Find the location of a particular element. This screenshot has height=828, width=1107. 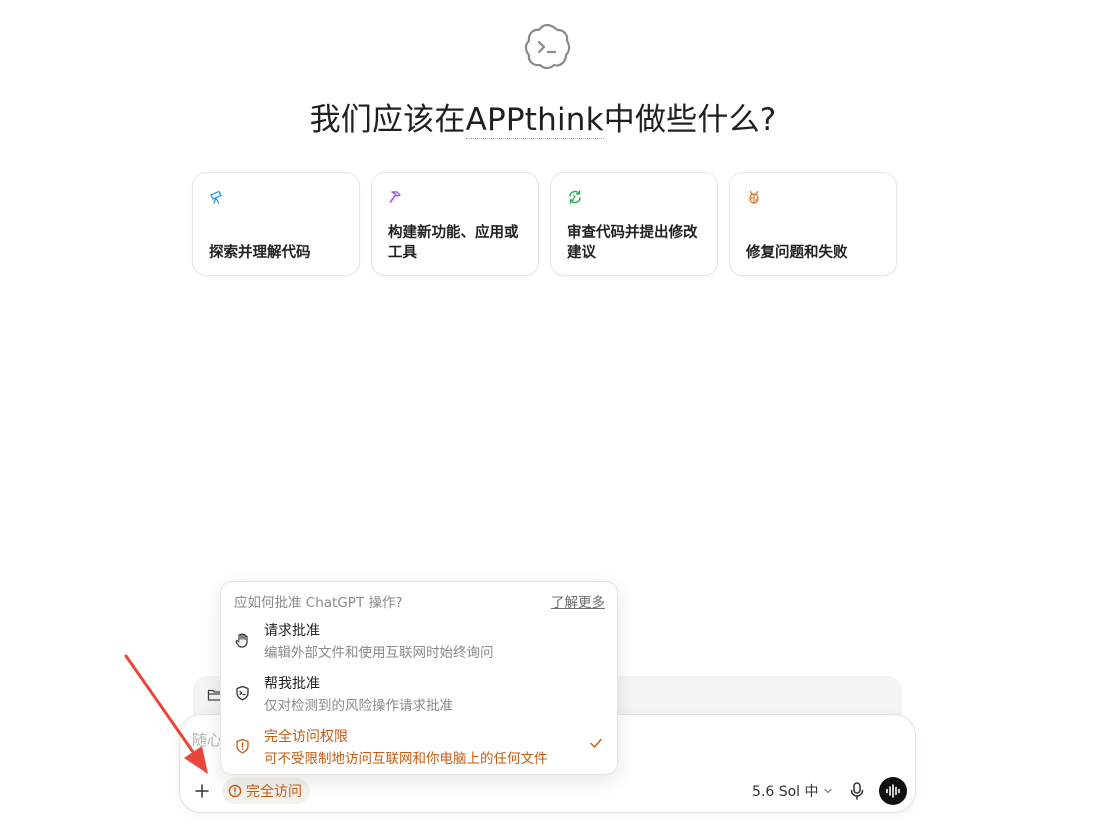

project-name-link: APPthink is located at coordinates (534, 120).